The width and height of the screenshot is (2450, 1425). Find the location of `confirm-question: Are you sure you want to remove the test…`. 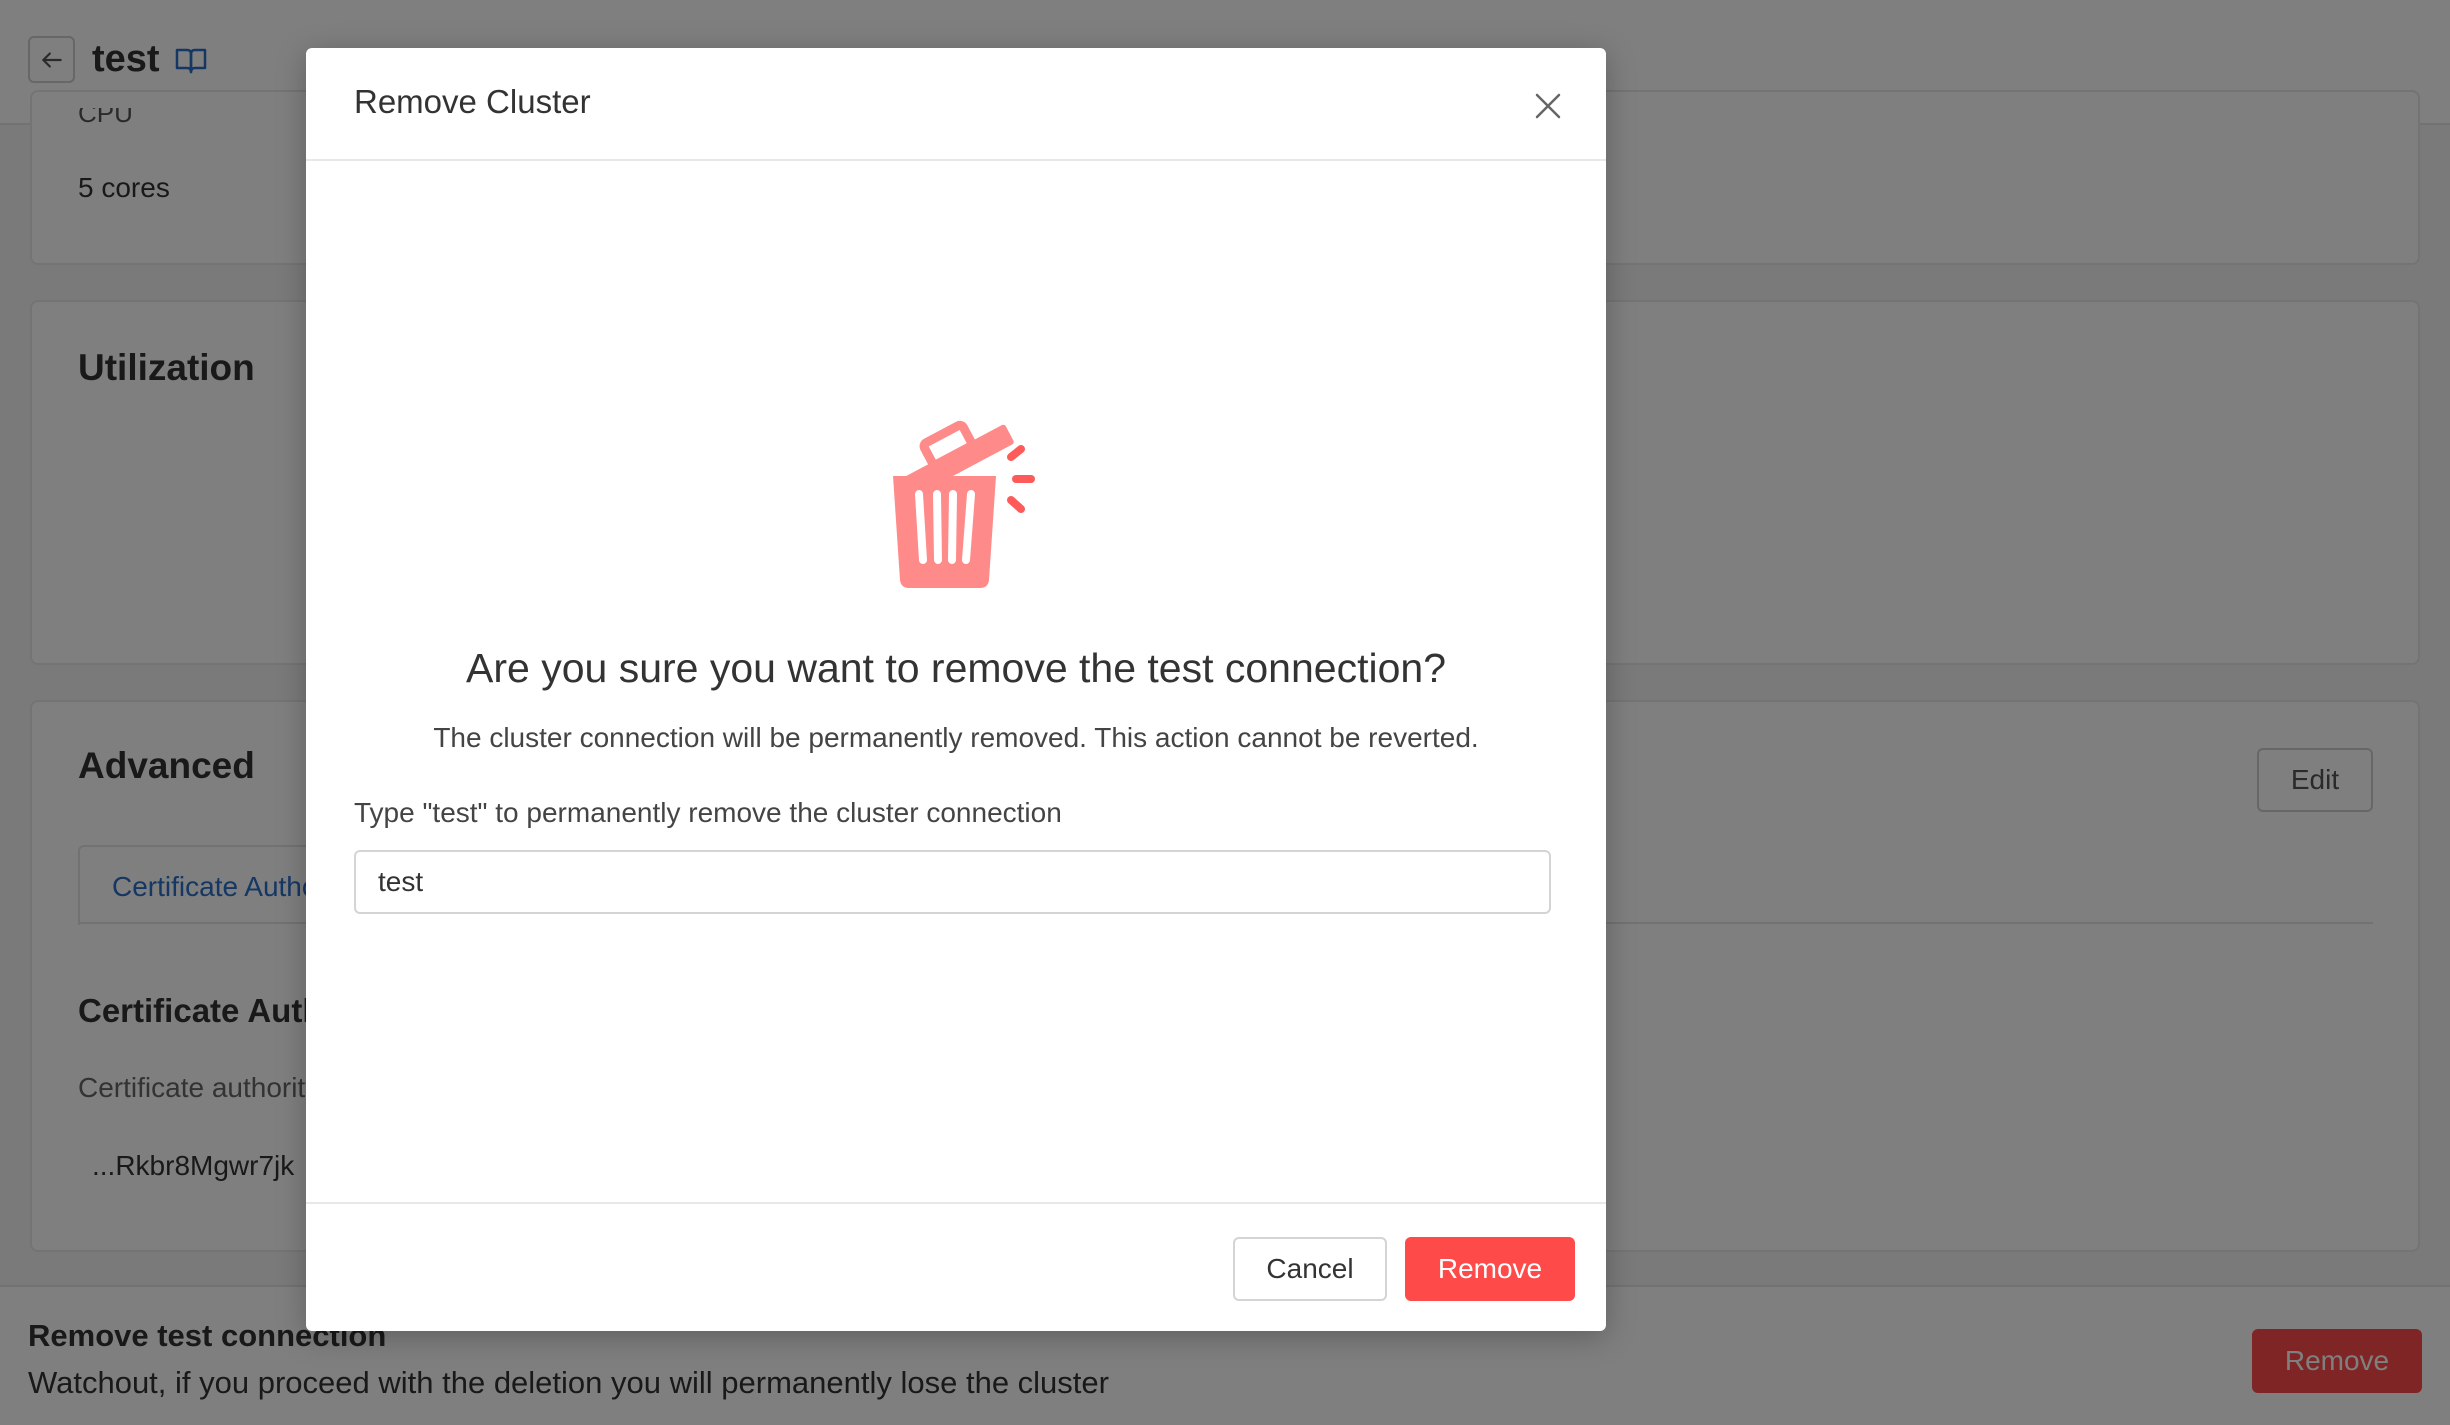

confirm-question: Are you sure you want to remove the test… is located at coordinates (956, 668).